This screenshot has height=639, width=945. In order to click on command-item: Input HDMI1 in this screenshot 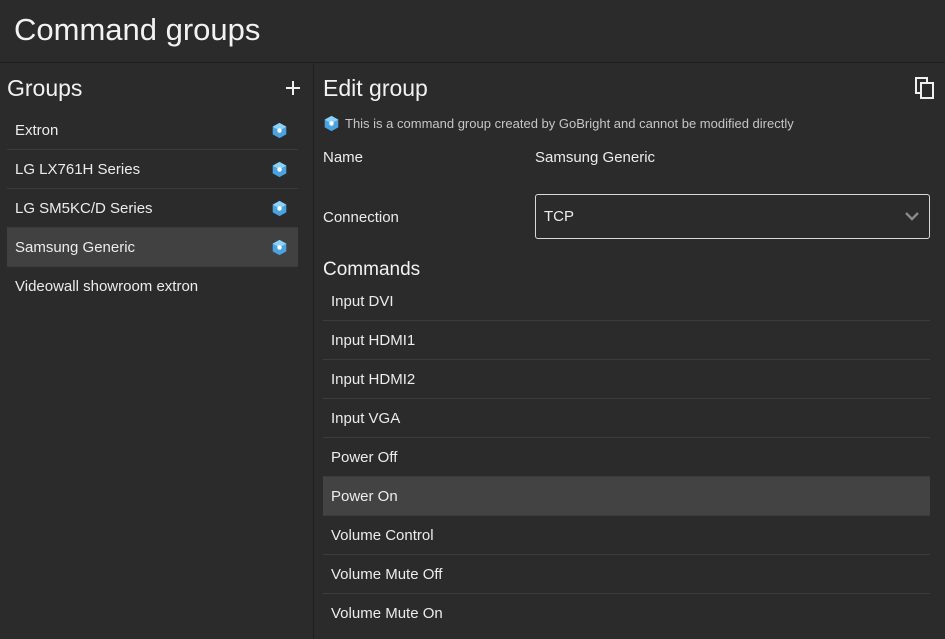, I will do `click(626, 340)`.